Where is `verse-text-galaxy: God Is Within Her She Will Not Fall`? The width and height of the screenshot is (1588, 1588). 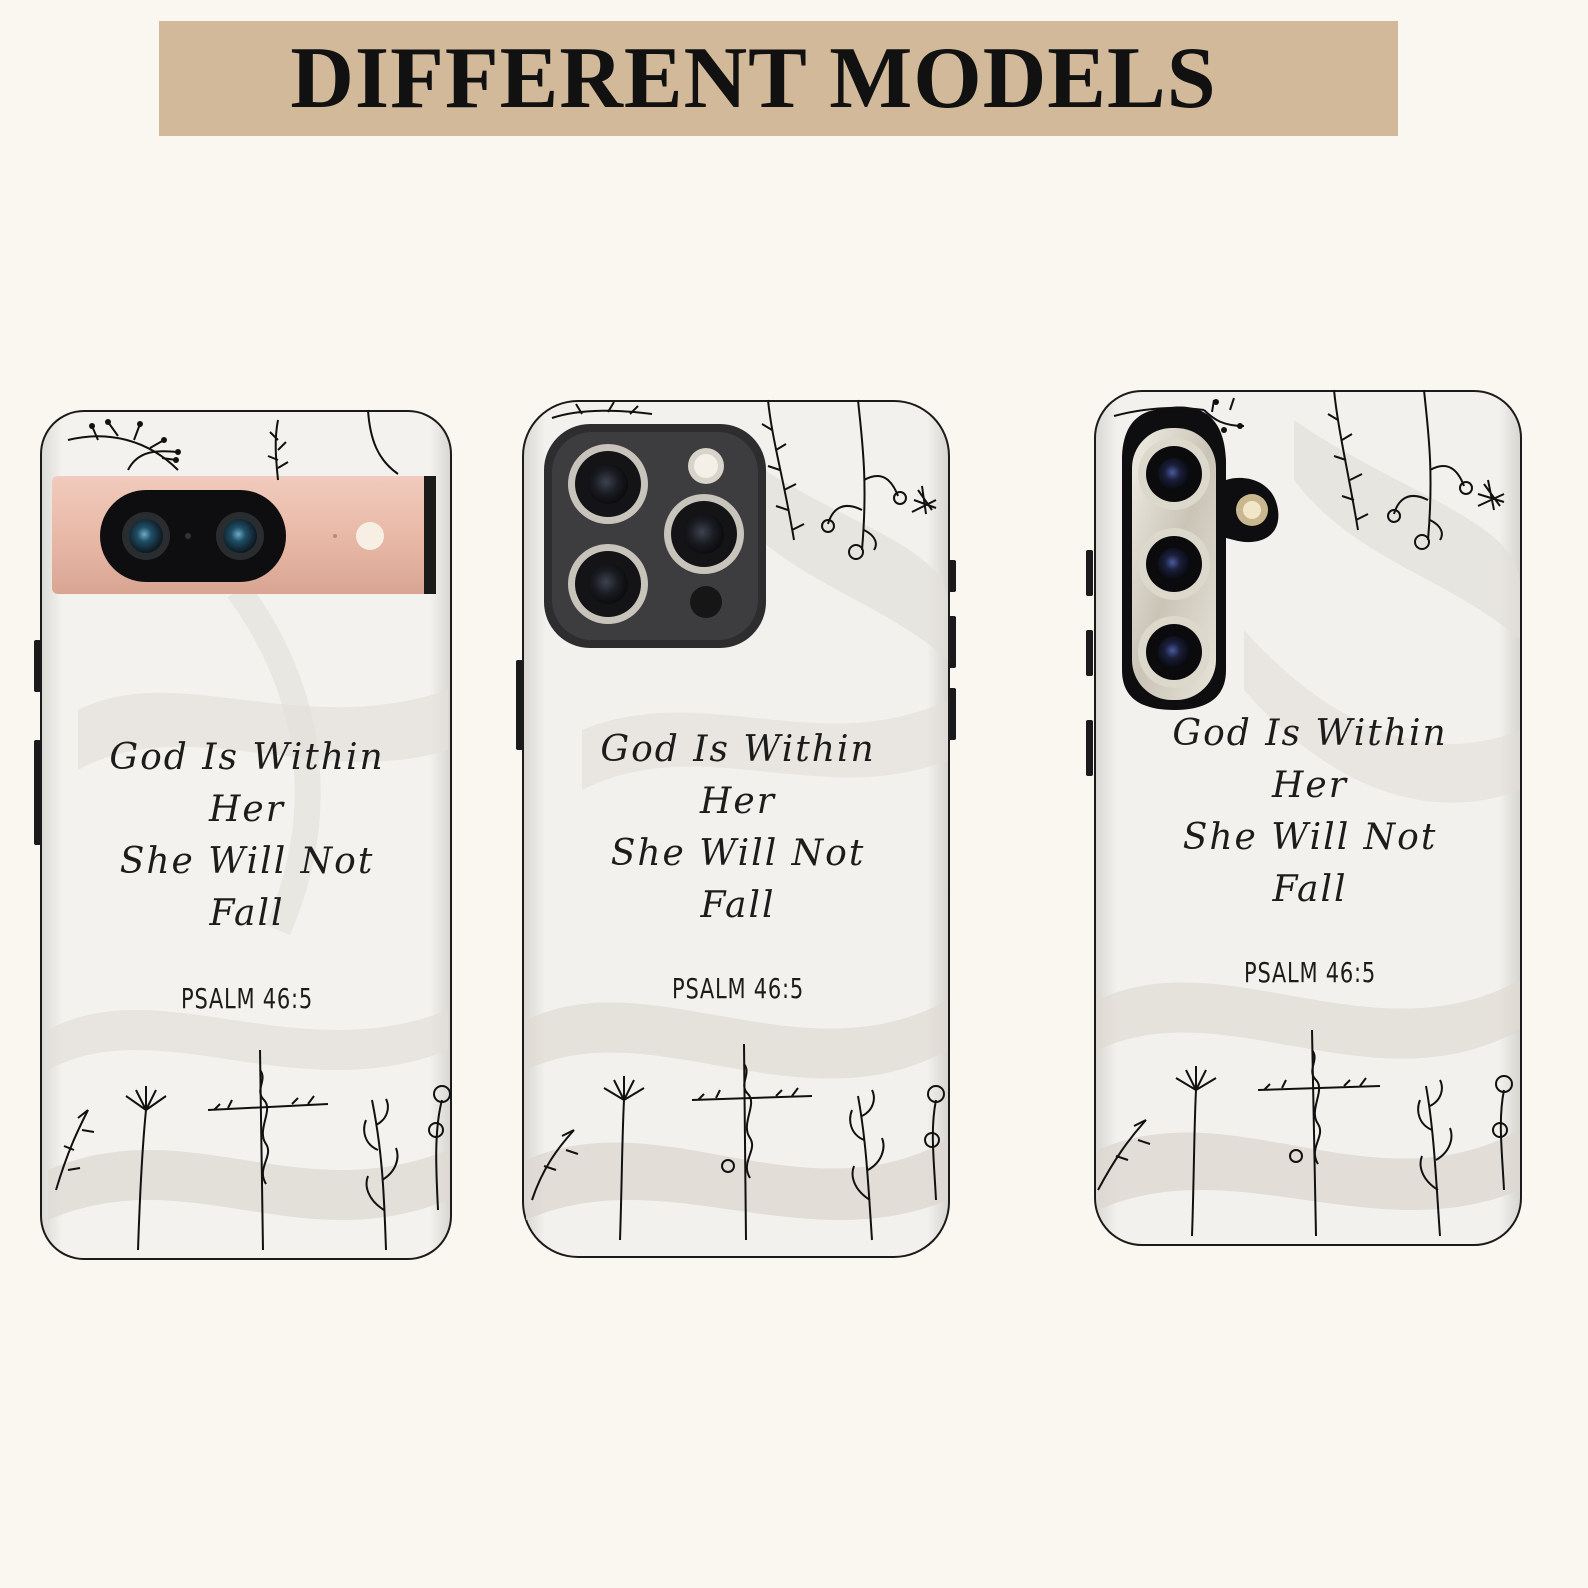 verse-text-galaxy: God Is Within Her She Will Not Fall is located at coordinates (1310, 812).